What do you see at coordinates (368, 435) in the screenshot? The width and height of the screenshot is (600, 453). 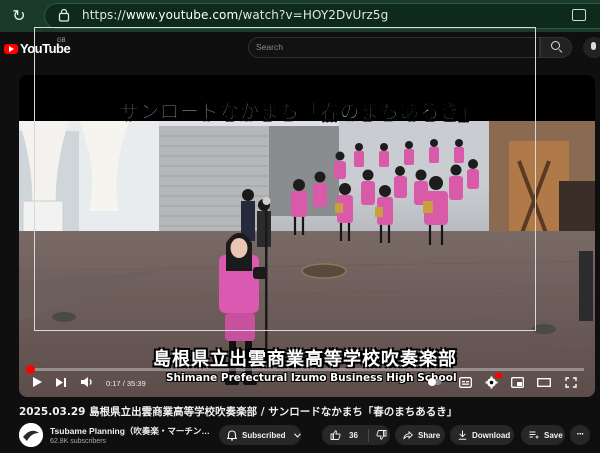 I see `like-divider` at bounding box center [368, 435].